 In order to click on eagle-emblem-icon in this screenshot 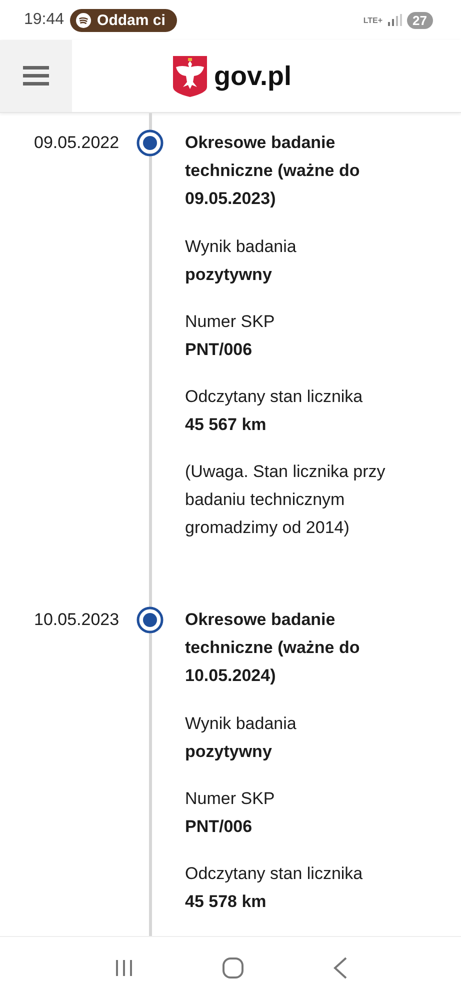, I will do `click(190, 76)`.